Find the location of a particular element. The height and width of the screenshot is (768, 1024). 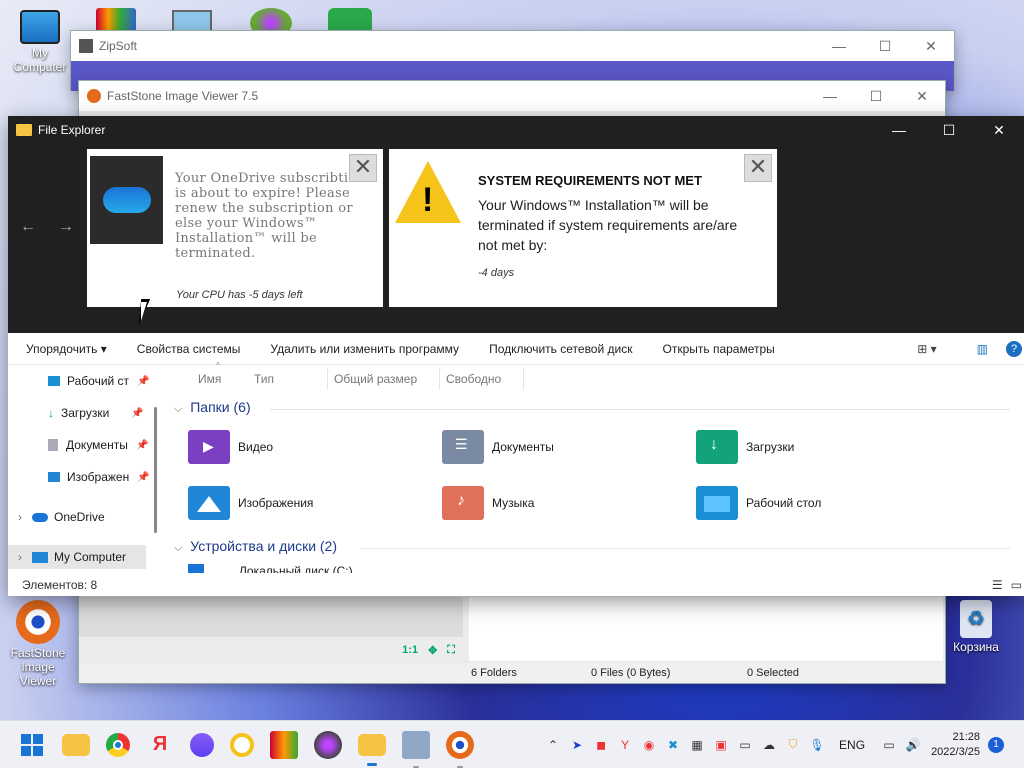

open-settings-button: Открыть параметры is located at coordinates (718, 349).